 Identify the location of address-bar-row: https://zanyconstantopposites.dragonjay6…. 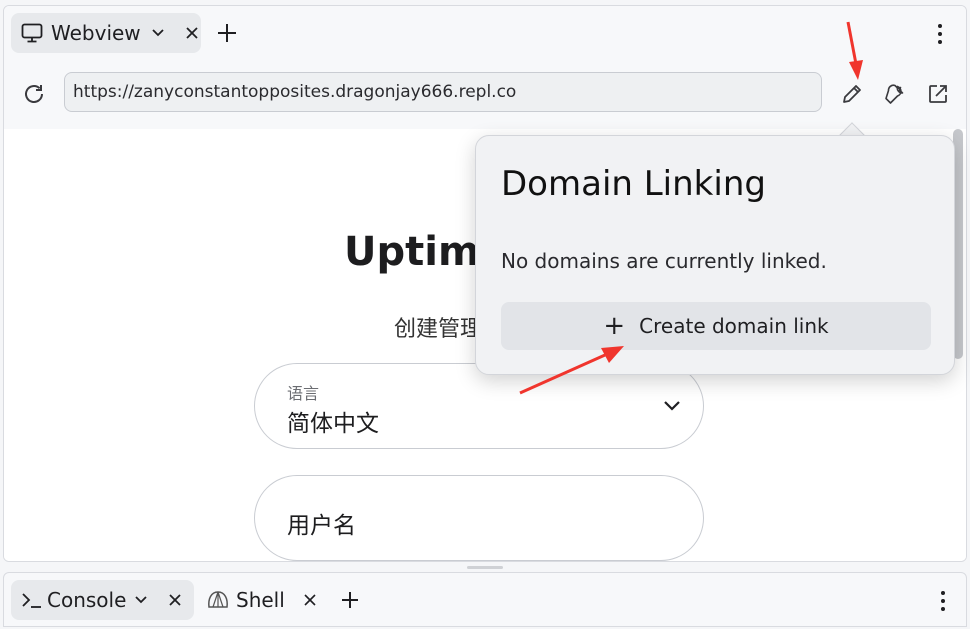
(485, 95).